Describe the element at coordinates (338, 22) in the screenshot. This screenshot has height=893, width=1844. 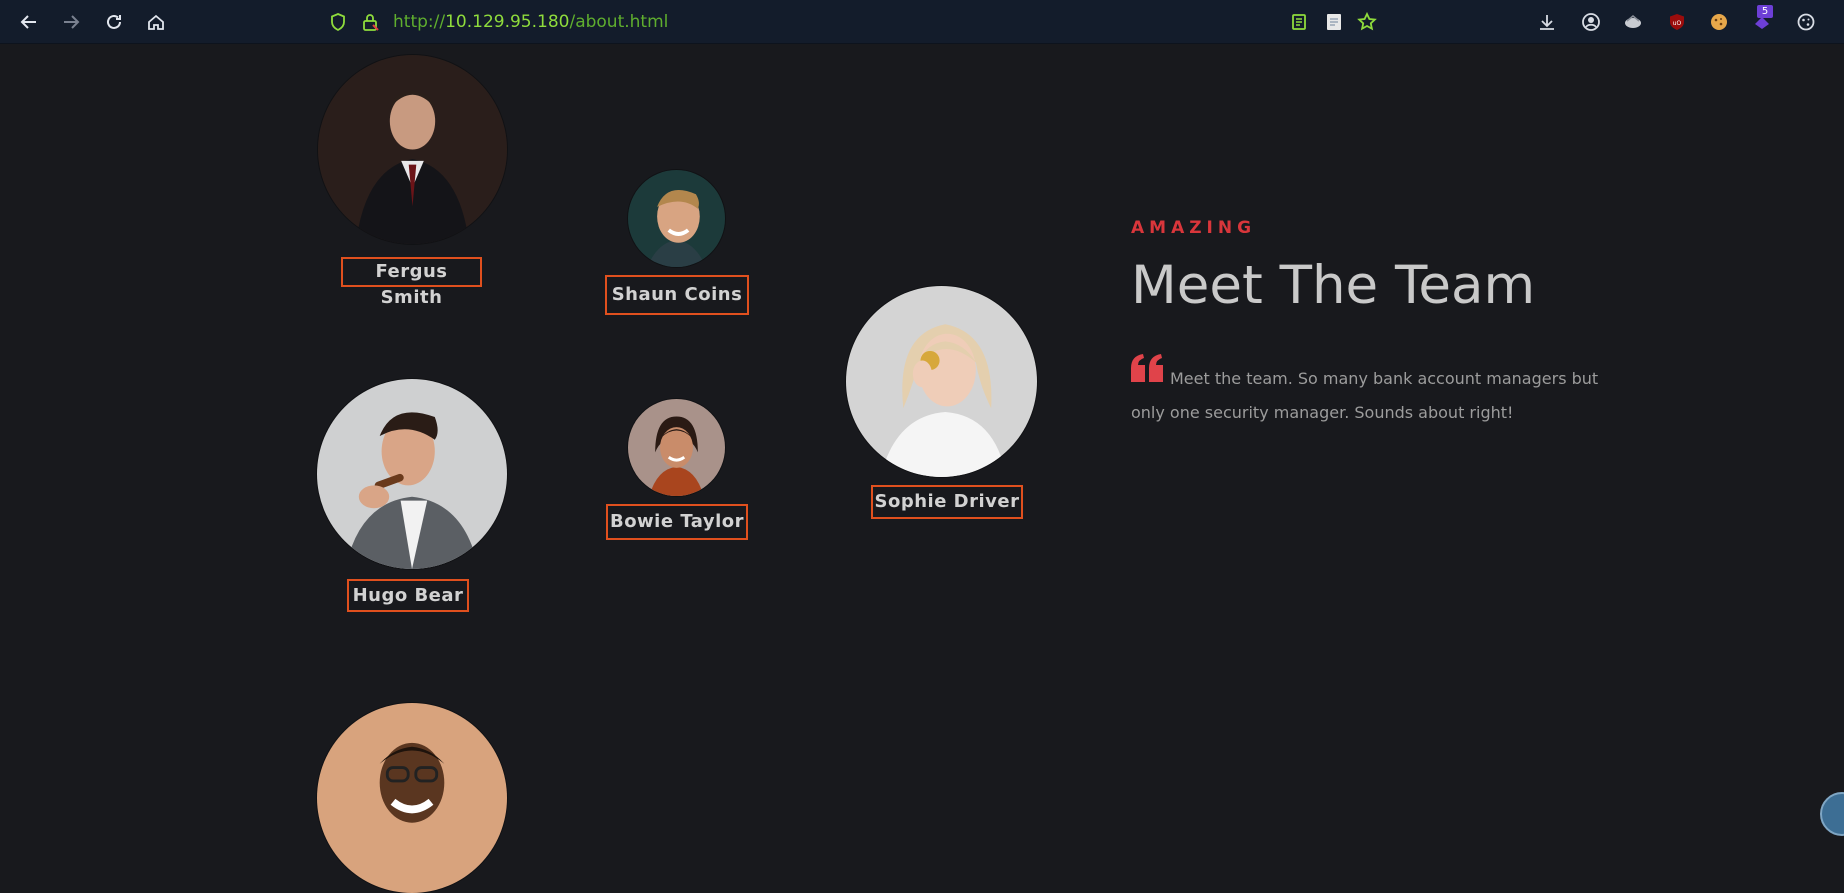
I see `shield-icon` at that location.